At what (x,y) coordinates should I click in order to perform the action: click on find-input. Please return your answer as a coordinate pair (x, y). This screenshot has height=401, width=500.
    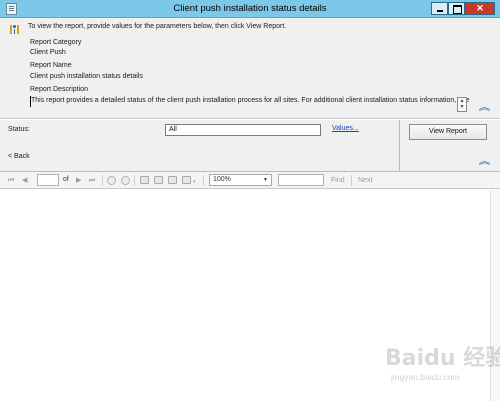
    Looking at the image, I should click on (301, 180).